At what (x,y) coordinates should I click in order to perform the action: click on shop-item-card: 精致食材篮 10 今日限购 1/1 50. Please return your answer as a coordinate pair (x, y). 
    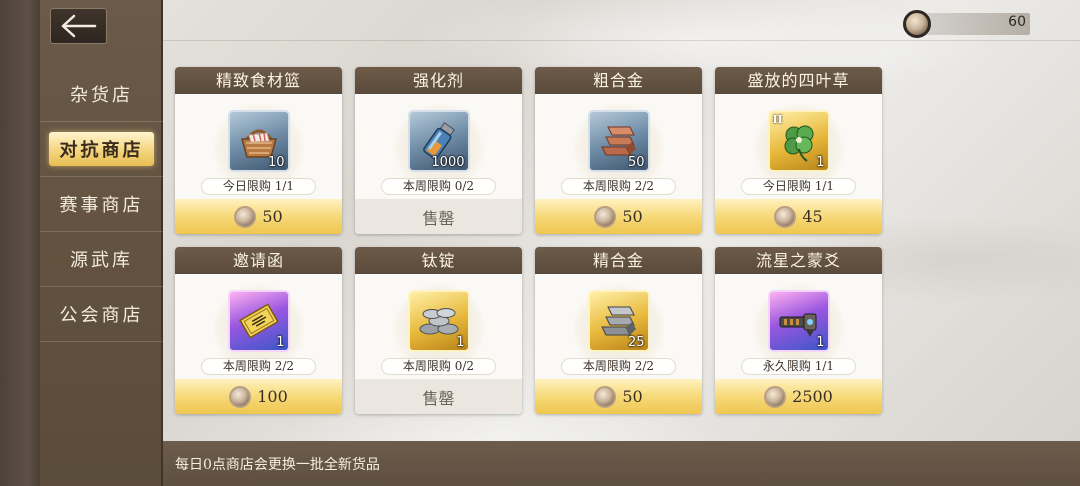
    Looking at the image, I should click on (258, 150).